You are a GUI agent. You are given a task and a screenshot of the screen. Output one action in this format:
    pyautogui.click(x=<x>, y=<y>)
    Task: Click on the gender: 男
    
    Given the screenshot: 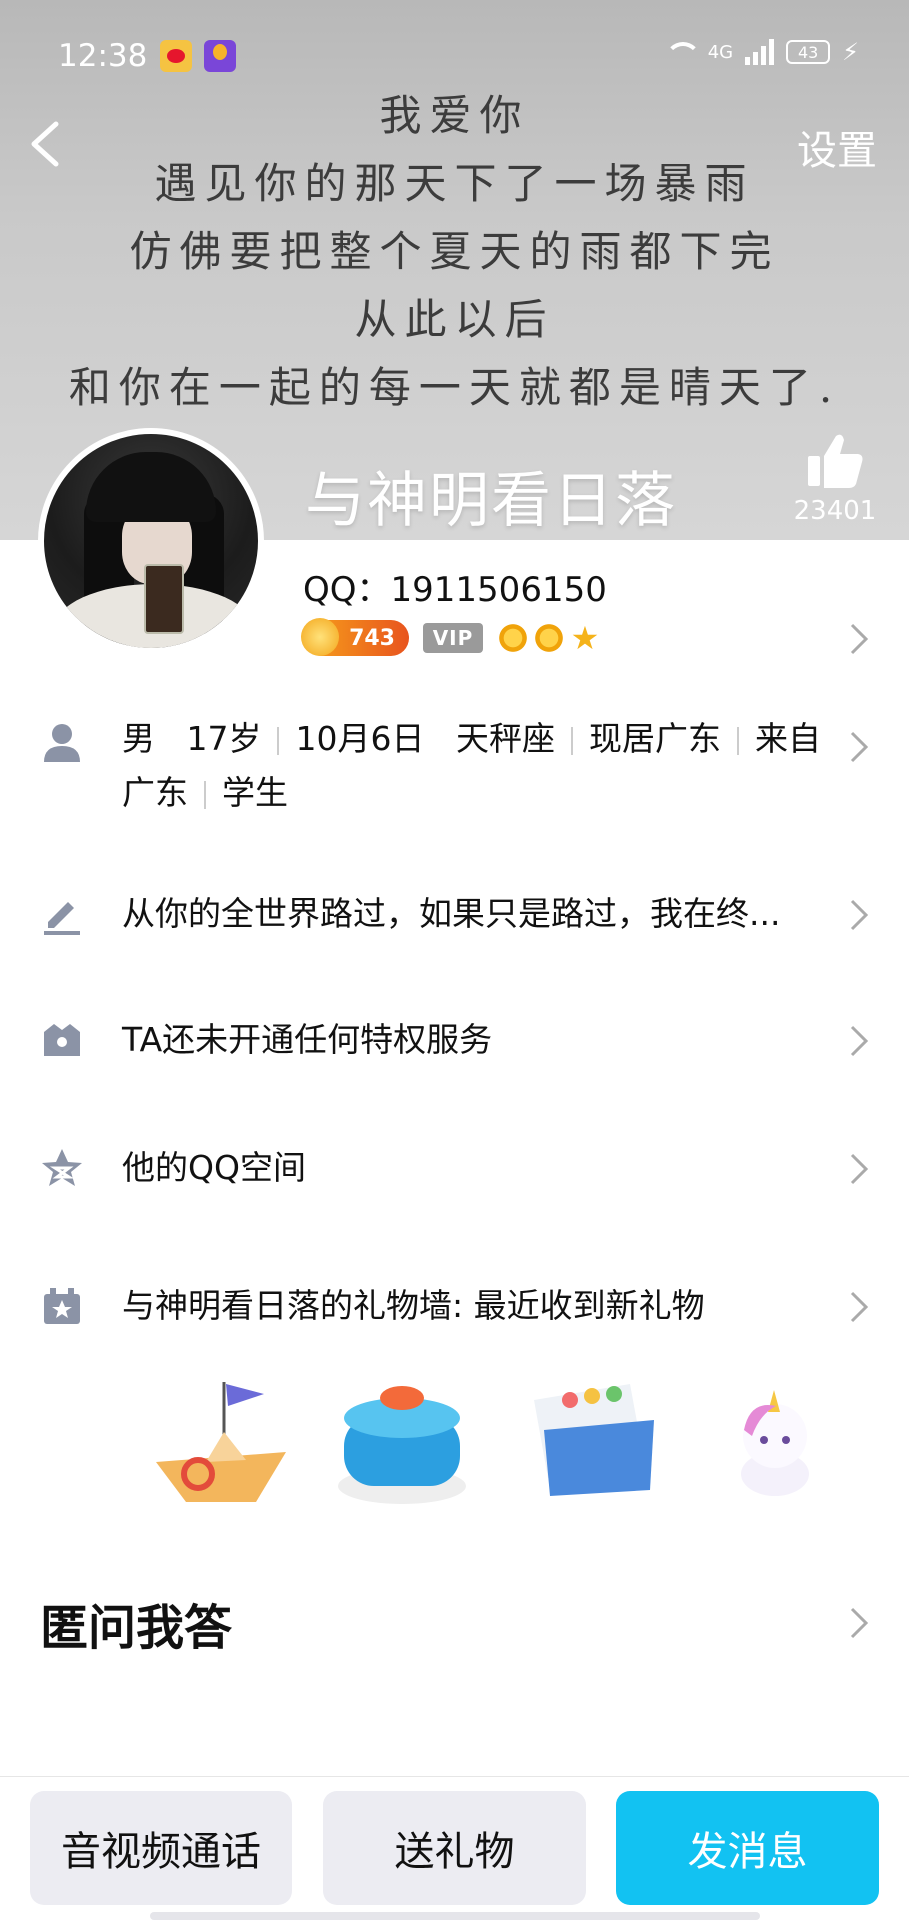 What is the action you would take?
    pyautogui.click(x=138, y=738)
    